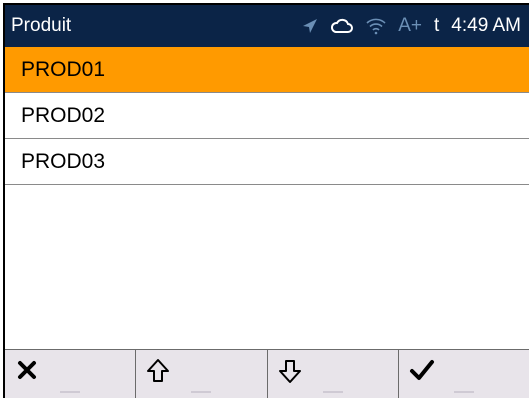 The width and height of the screenshot is (532, 404). I want to click on cancel-button, so click(71, 374).